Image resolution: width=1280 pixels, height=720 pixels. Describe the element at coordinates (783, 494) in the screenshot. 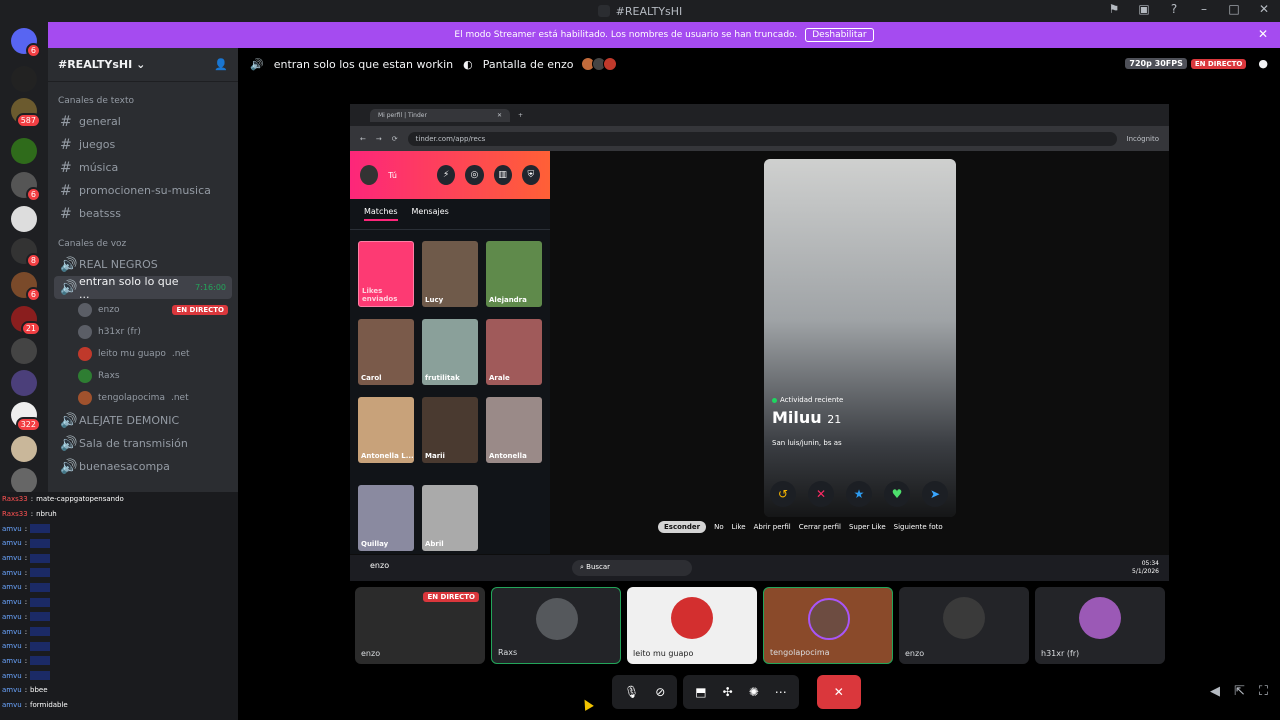

I see `rewind-icon: ↺` at that location.